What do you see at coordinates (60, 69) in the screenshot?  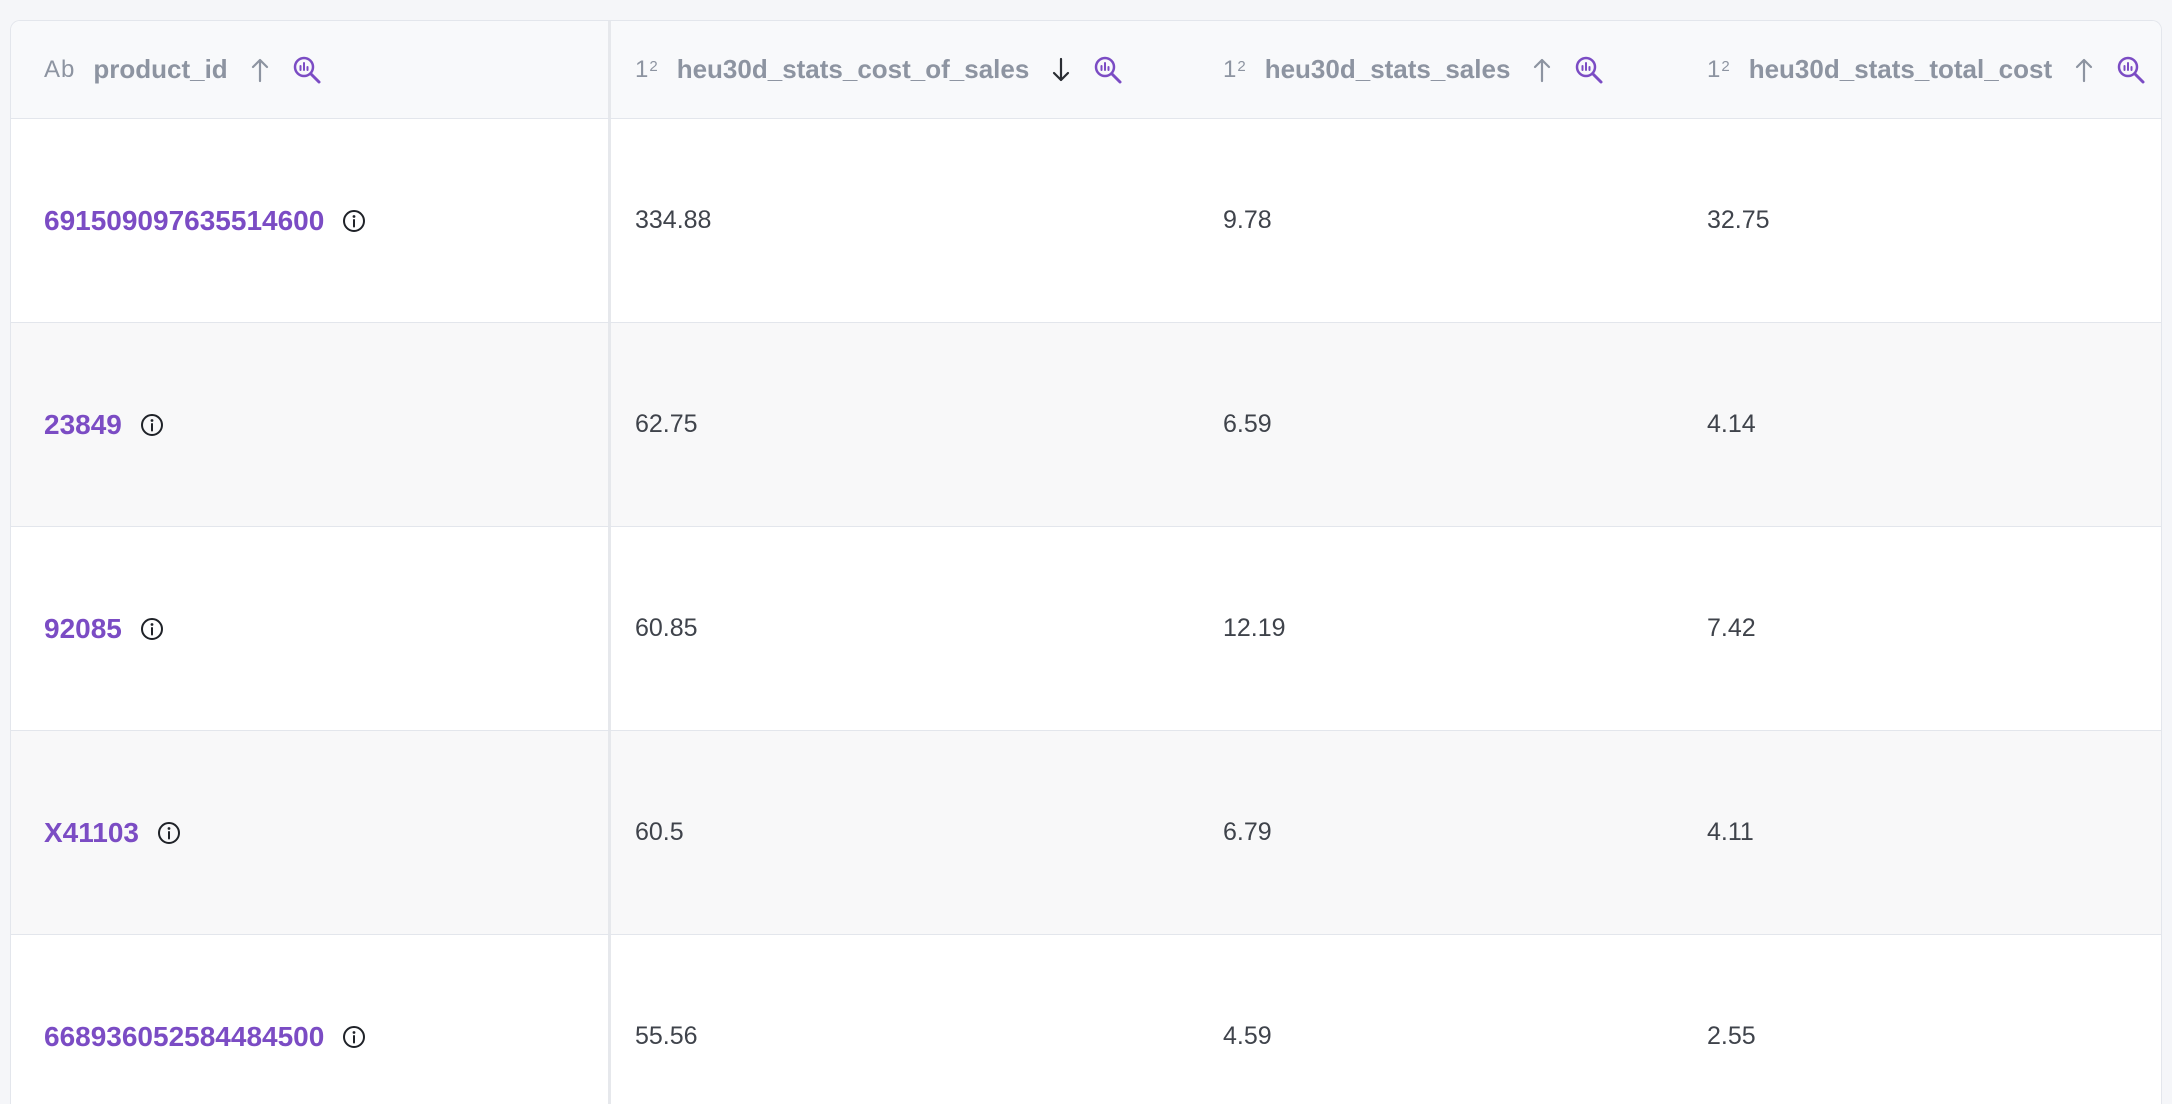 I see `text-type-icon: Ab` at bounding box center [60, 69].